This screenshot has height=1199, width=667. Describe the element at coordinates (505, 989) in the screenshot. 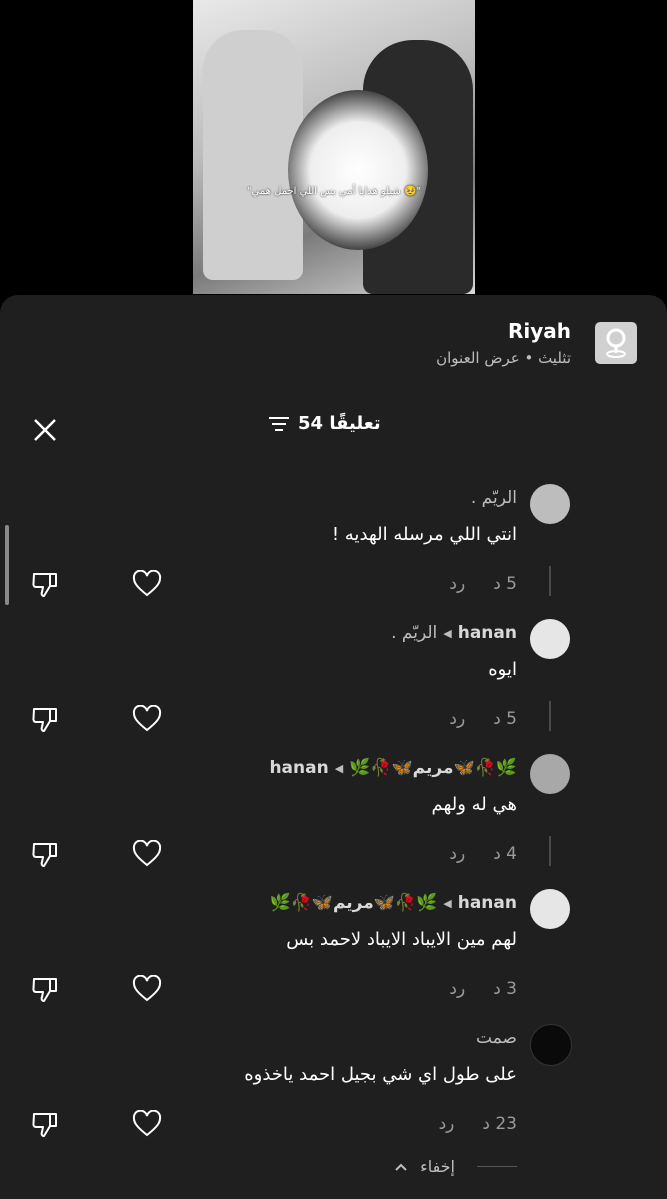

I see `comment-time: 3 د` at that location.